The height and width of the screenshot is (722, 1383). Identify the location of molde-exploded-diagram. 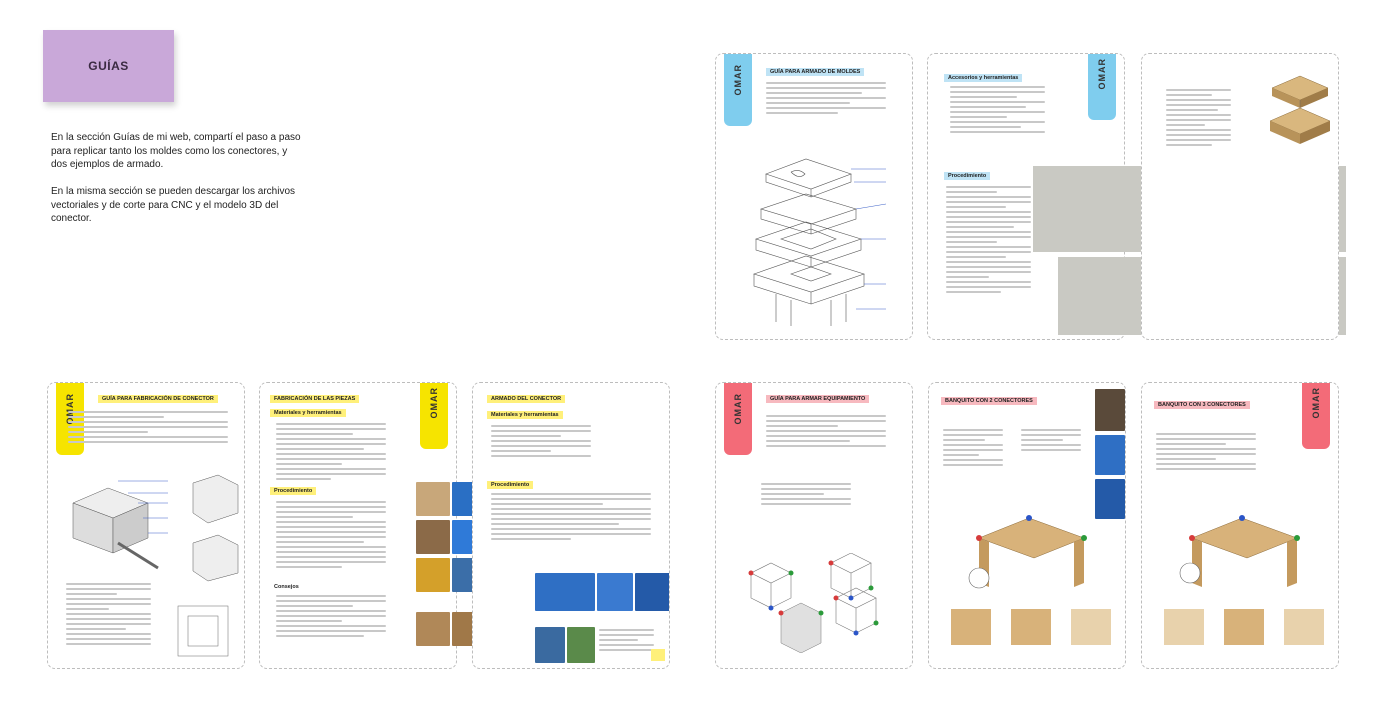
(820, 242).